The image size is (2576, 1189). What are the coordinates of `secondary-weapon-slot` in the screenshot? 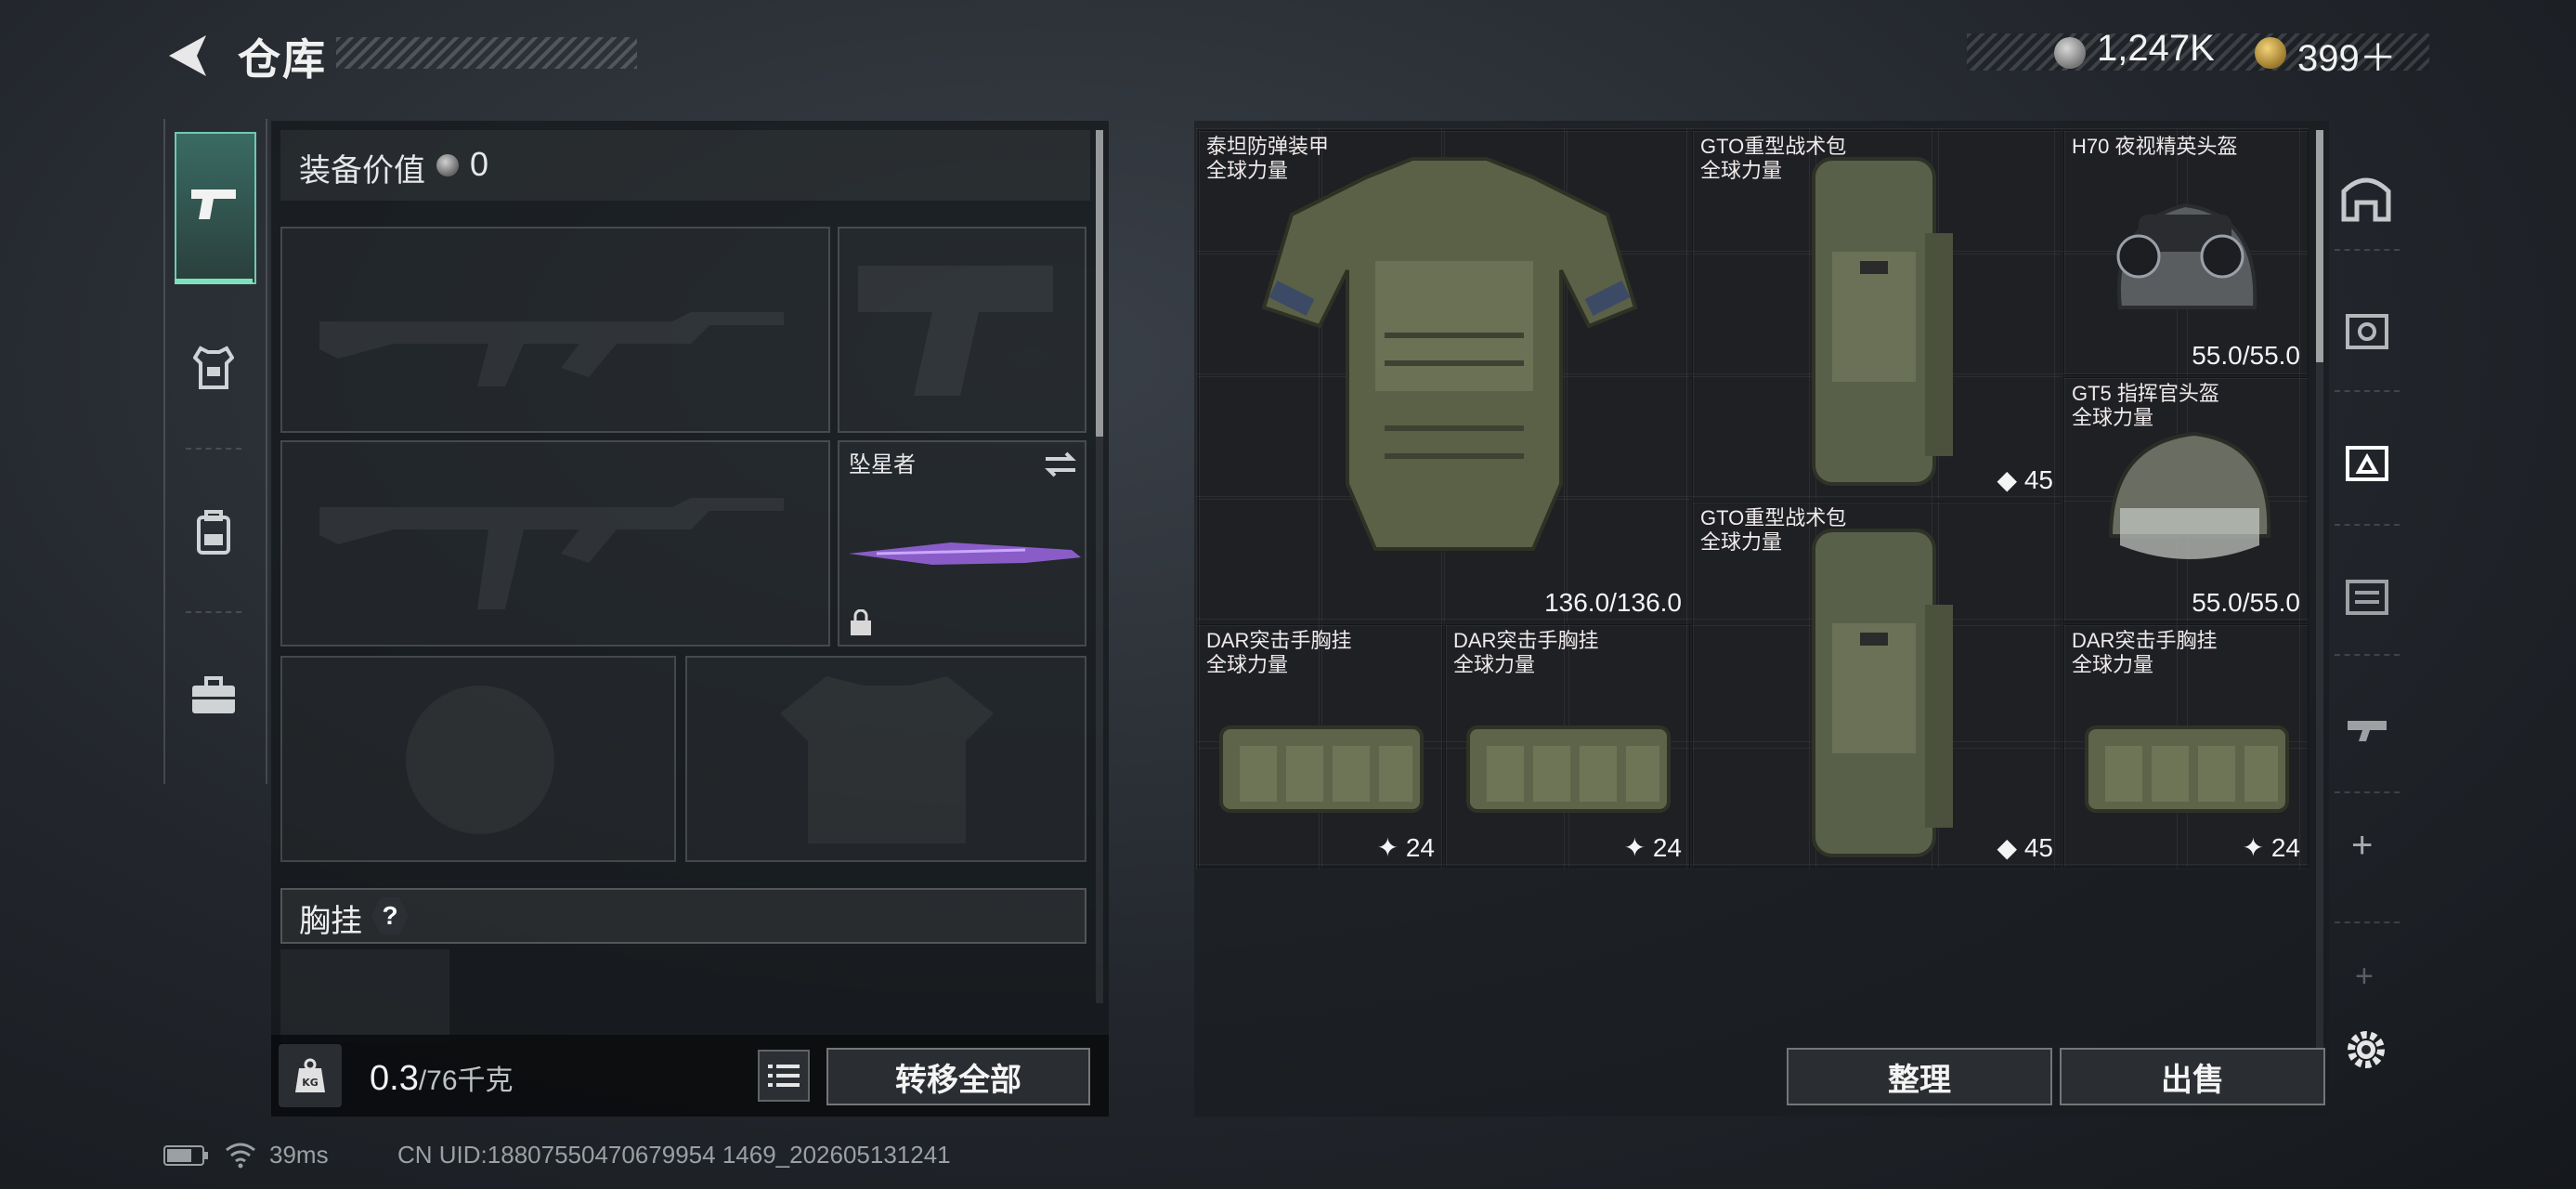 It's located at (555, 544).